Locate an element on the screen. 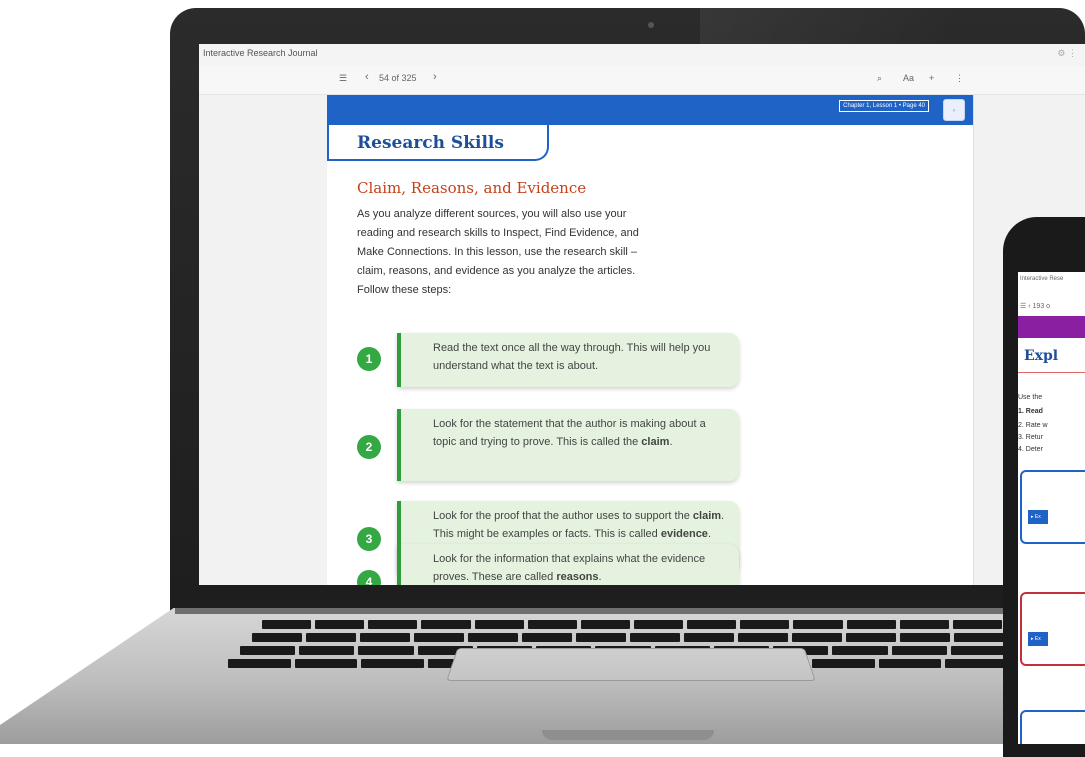 The image size is (1085, 757). phone-line: 1. Read is located at coordinates (1030, 411).